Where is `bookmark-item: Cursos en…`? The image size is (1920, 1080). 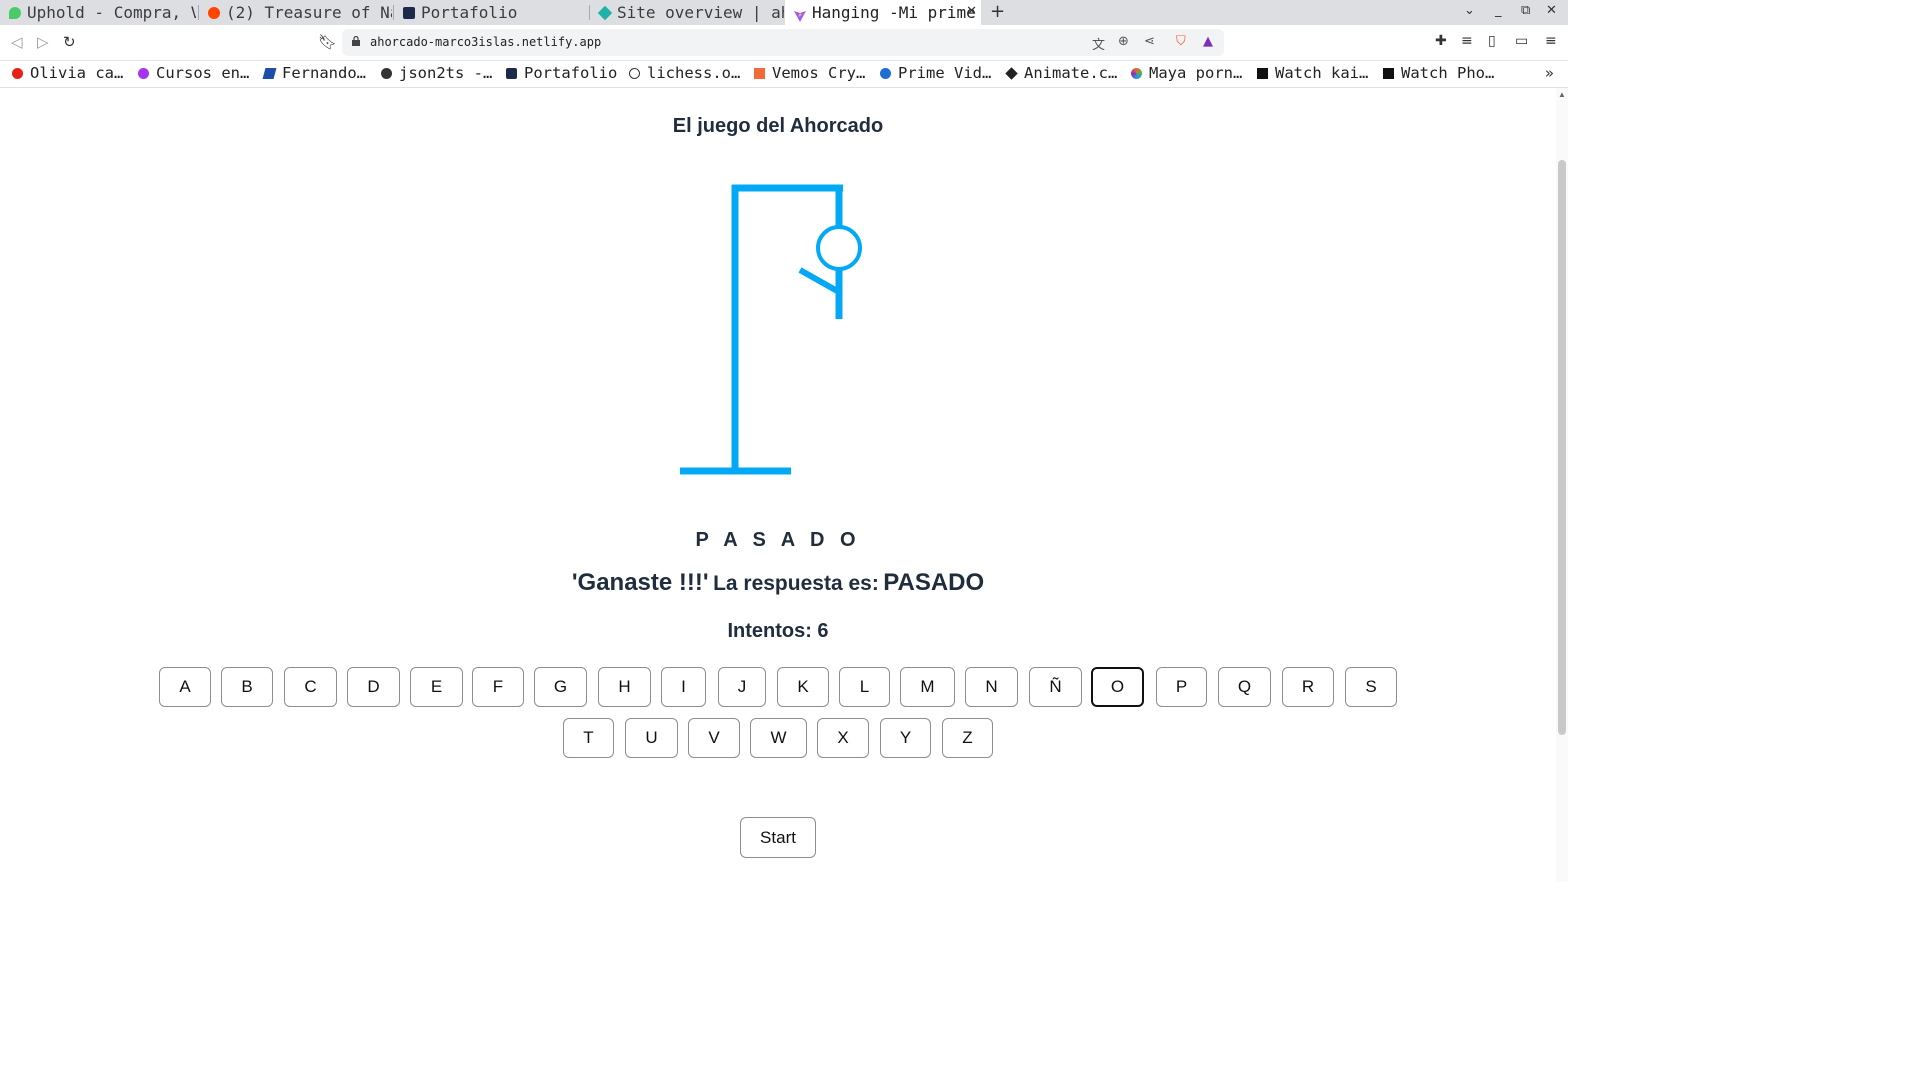 bookmark-item: Cursos en… is located at coordinates (193, 73).